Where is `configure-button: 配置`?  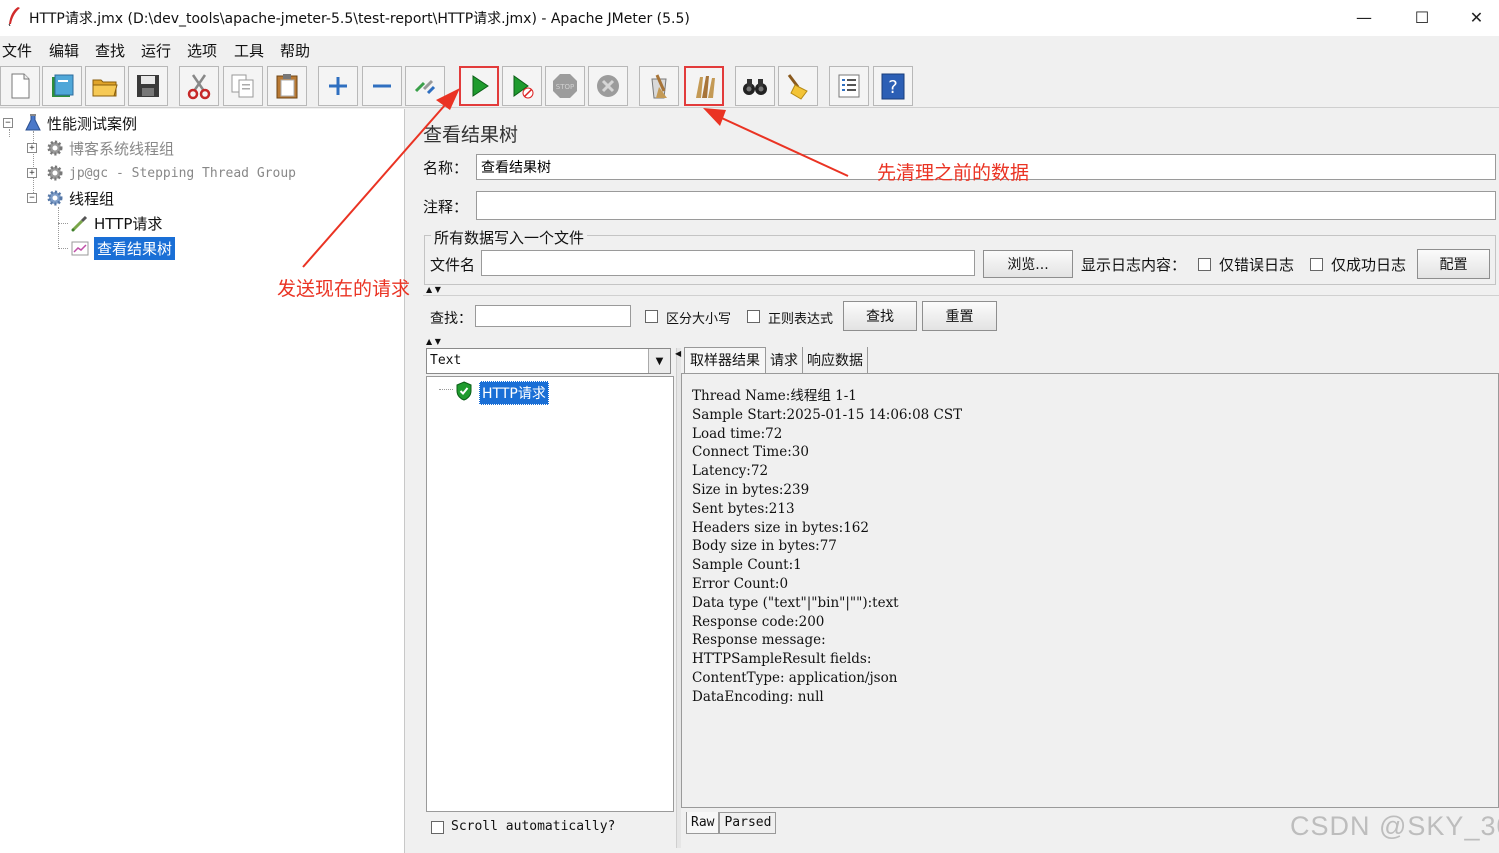
configure-button: 配置 is located at coordinates (1453, 264).